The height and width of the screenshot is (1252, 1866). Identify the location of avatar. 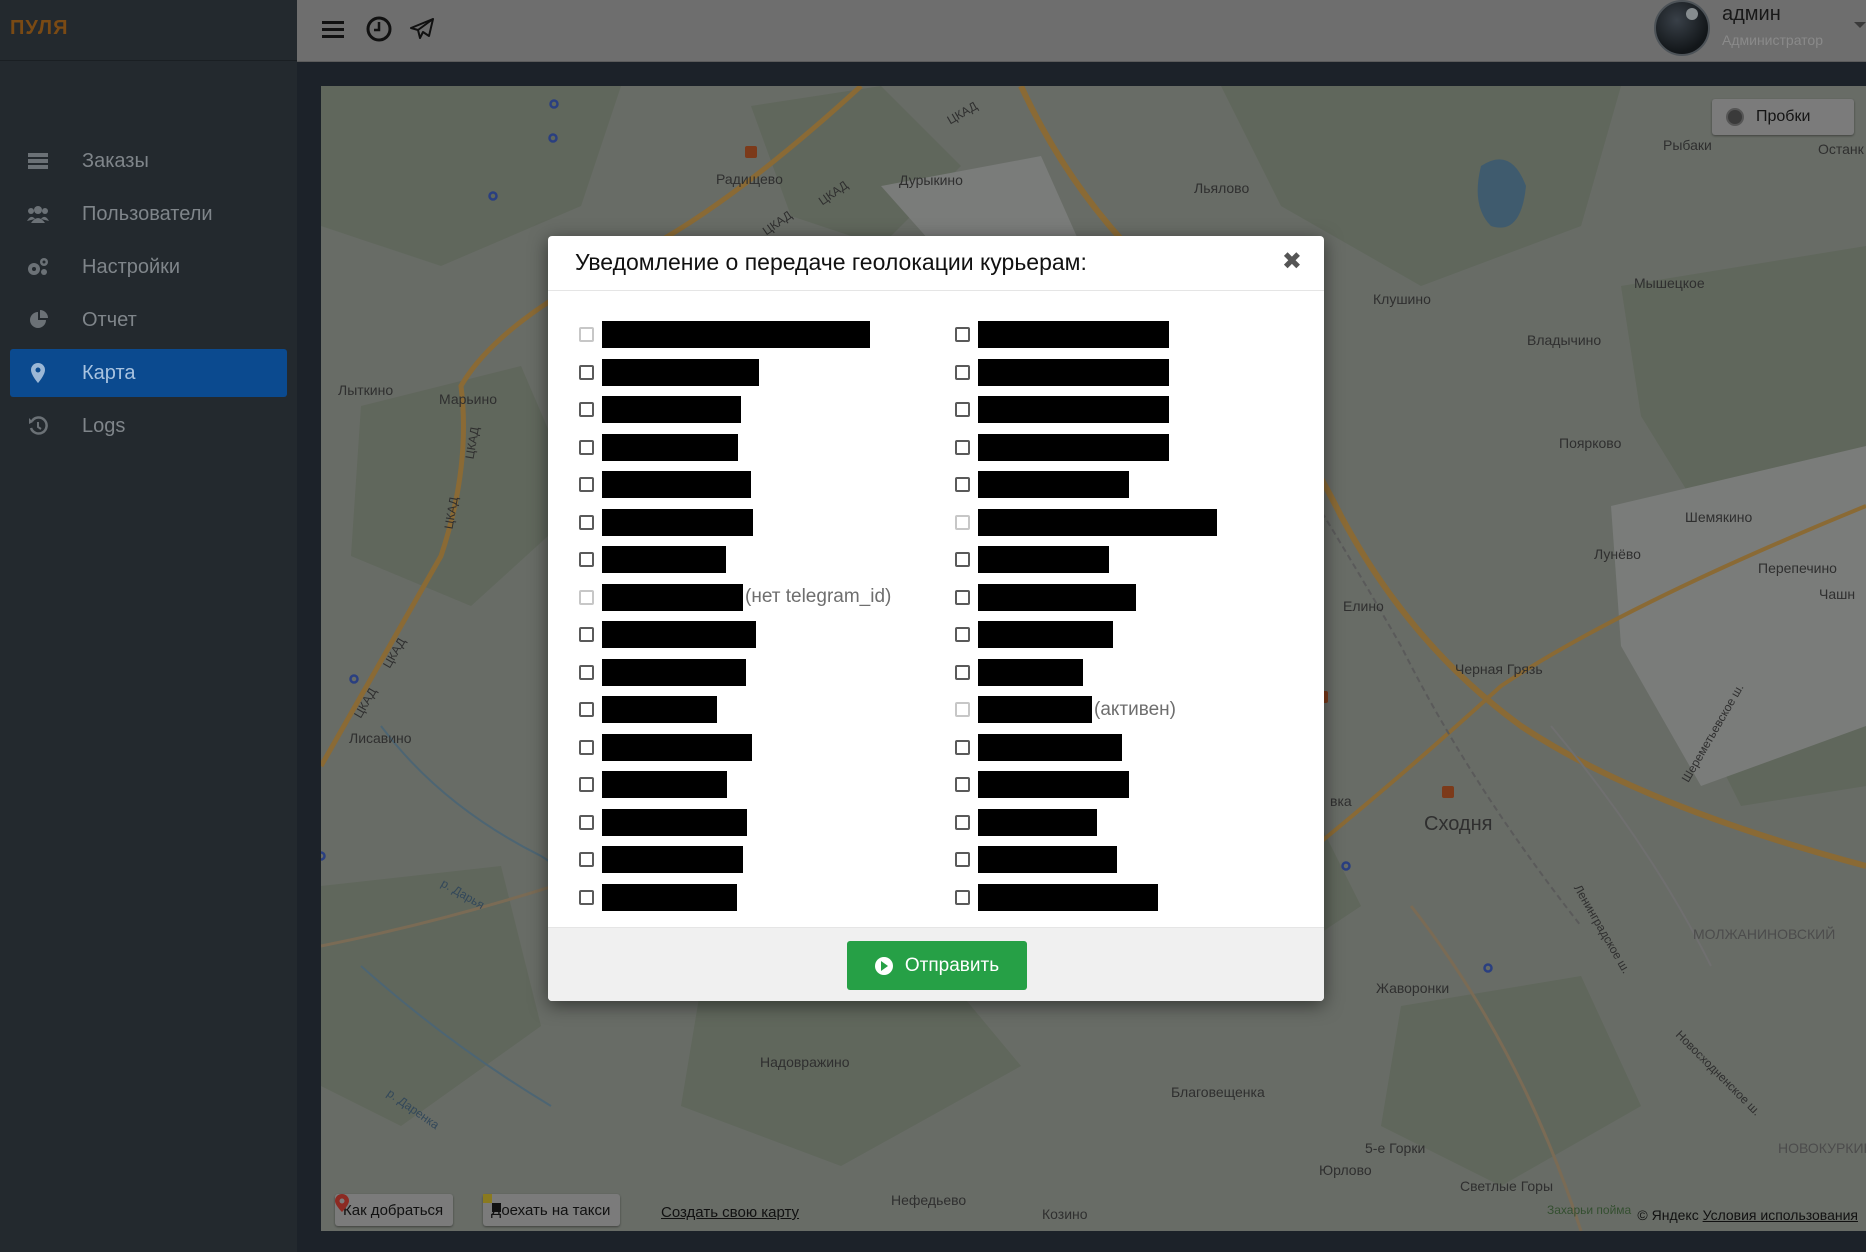
(1682, 28).